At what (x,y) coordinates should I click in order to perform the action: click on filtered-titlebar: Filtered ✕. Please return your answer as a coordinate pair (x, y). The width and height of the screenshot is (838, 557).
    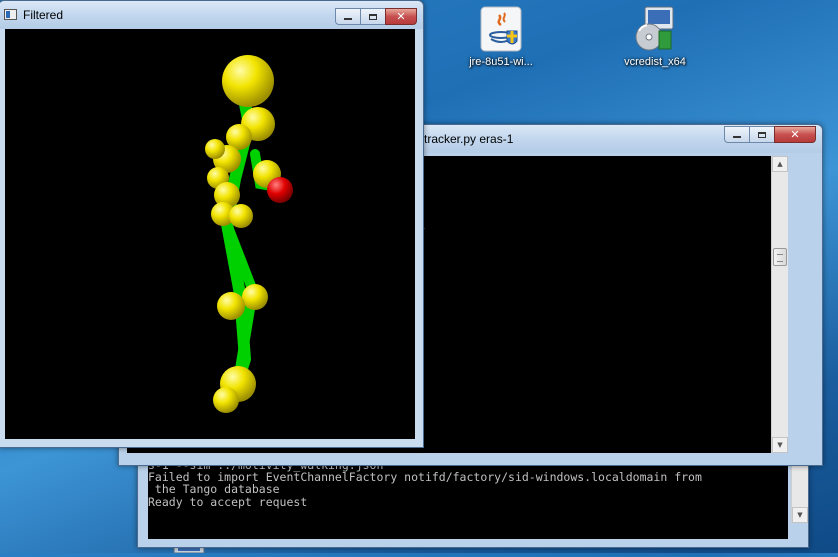
    Looking at the image, I should click on (211, 15).